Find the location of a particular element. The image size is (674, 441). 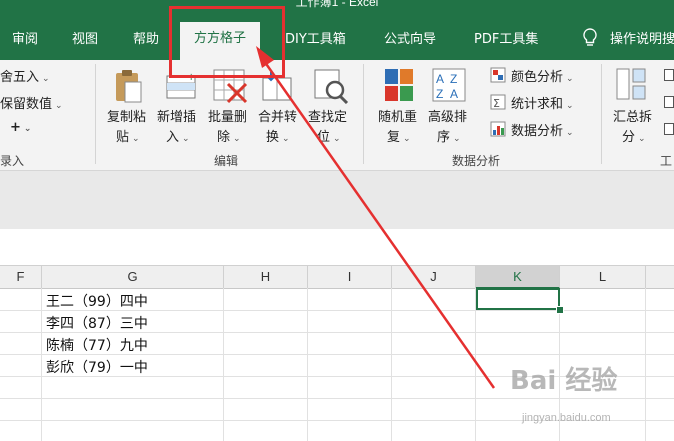

watermark-url: jingyan.baidu.com is located at coordinates (566, 418).